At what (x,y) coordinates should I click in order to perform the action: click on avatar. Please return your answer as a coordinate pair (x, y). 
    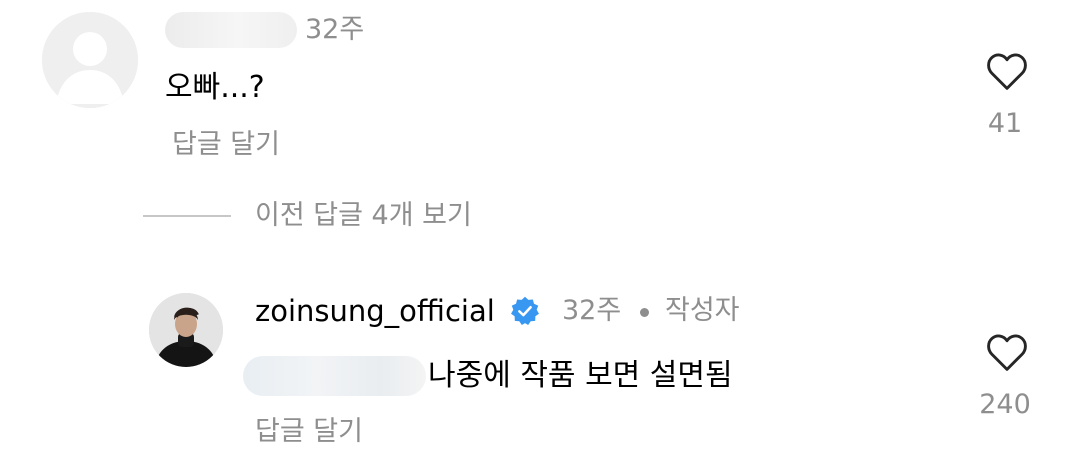
    Looking at the image, I should click on (186, 330).